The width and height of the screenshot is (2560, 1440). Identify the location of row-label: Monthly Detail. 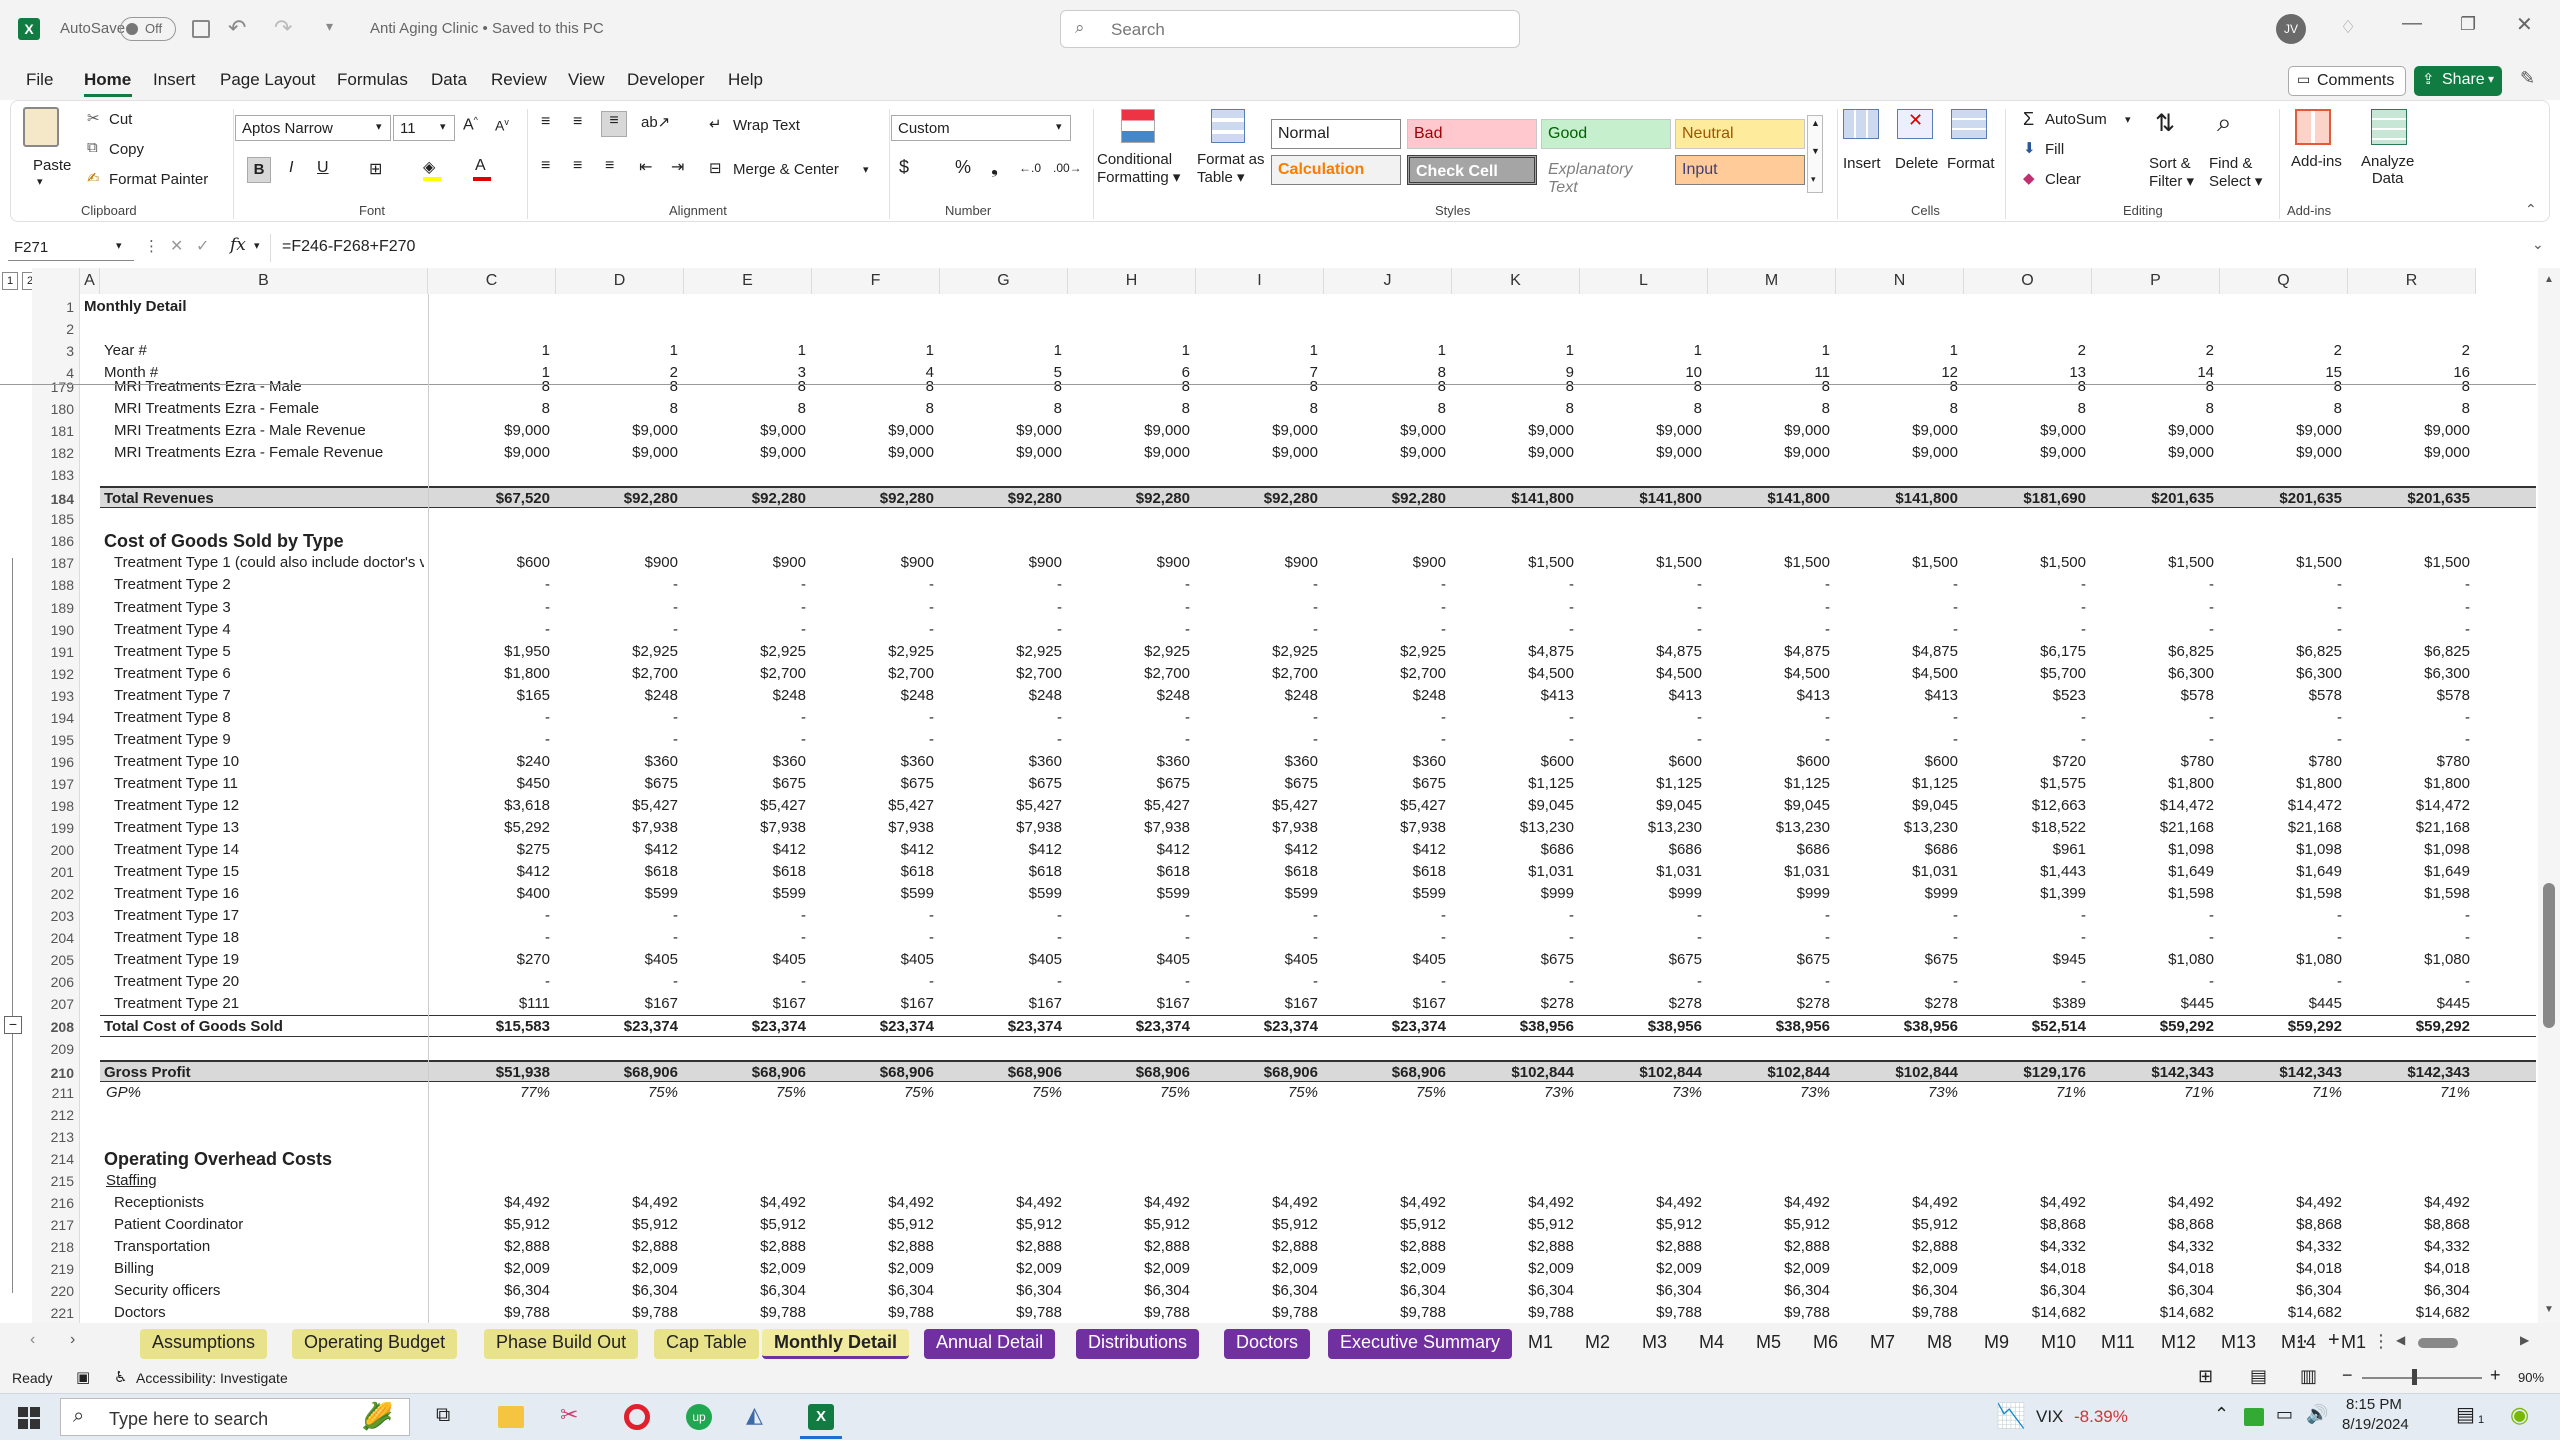
(254, 307).